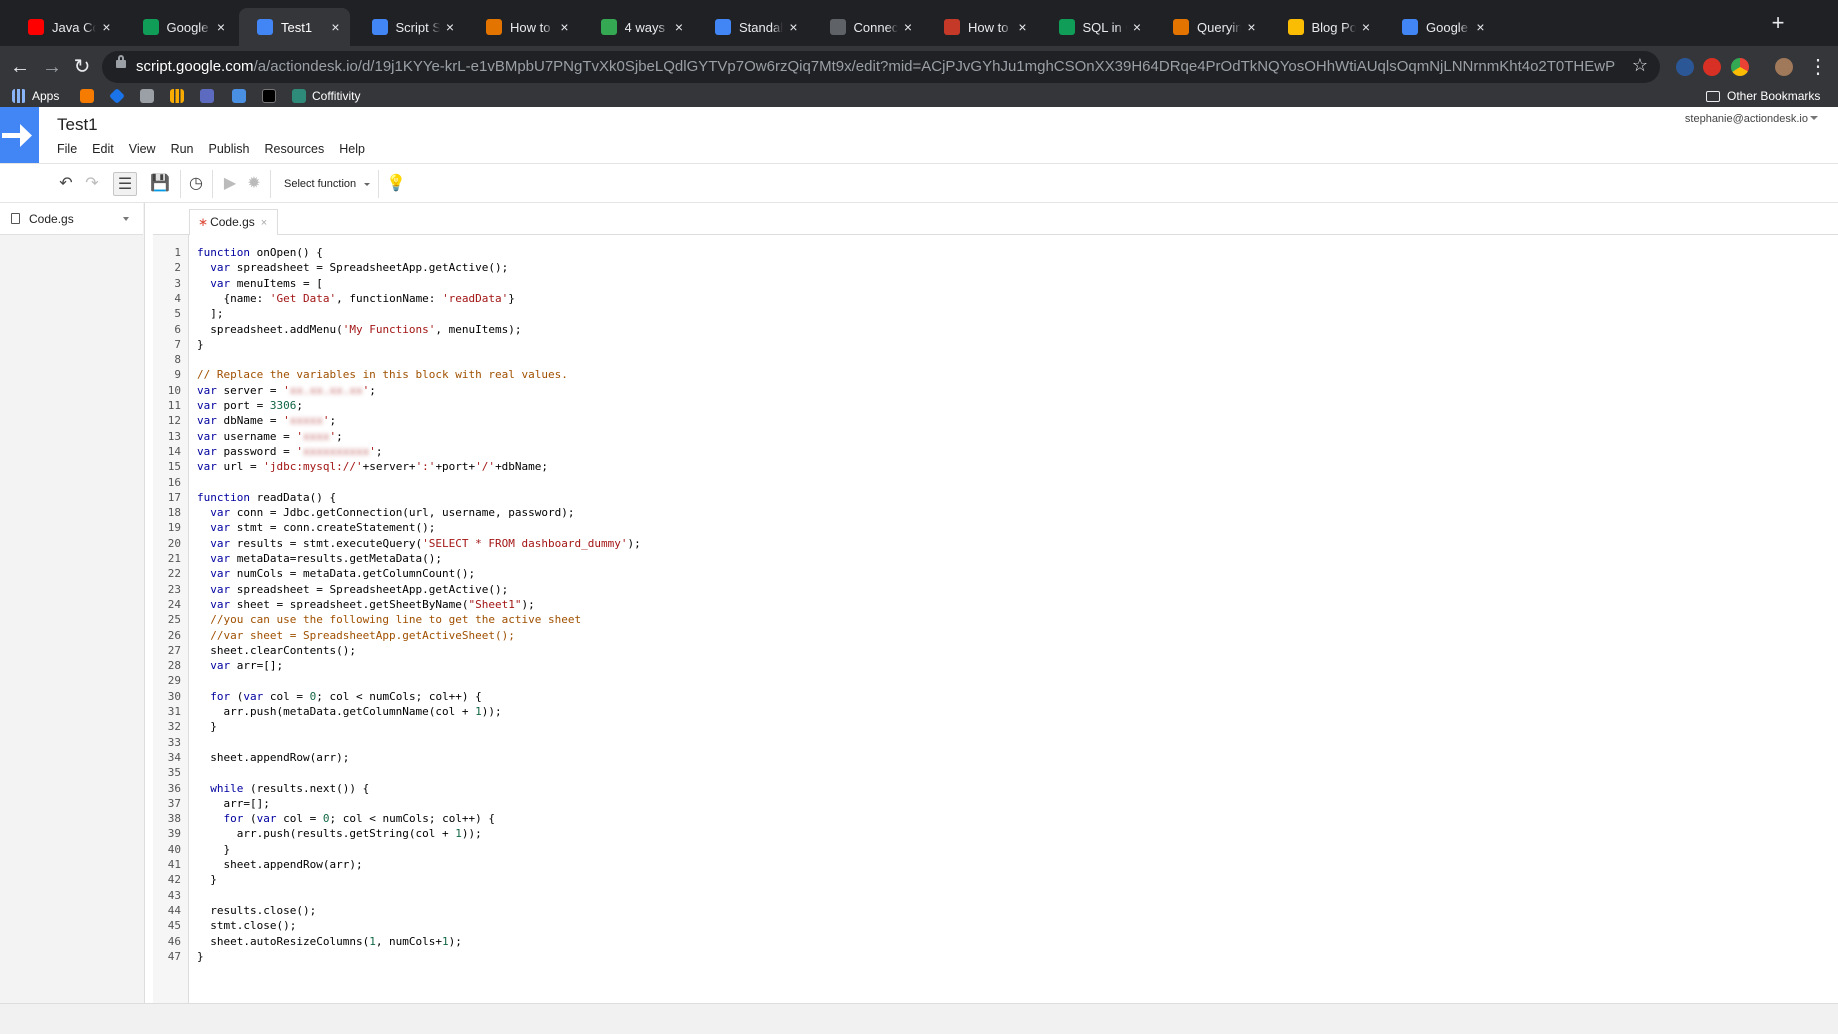 This screenshot has height=1034, width=1838. Describe the element at coordinates (523, 27) in the screenshot. I see `browser-tab: How to conne ×` at that location.